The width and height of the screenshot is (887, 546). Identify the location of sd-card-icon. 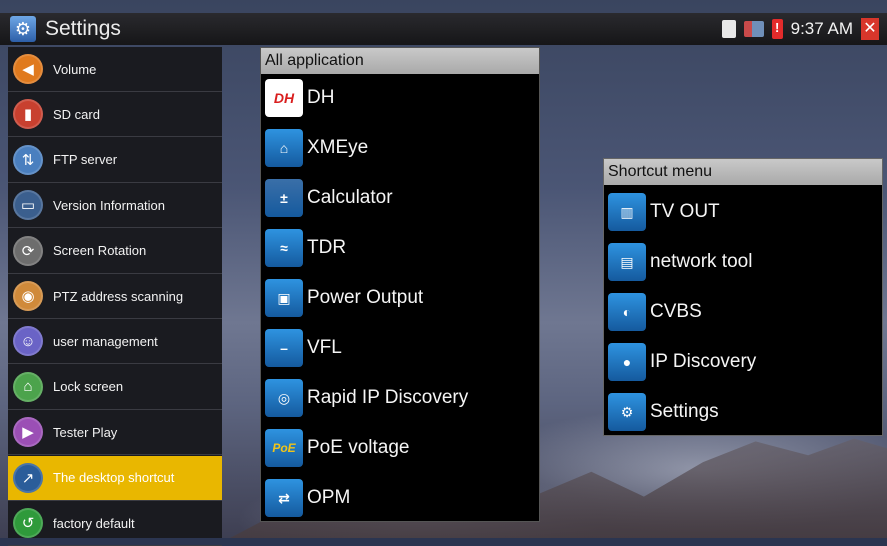
(728, 29).